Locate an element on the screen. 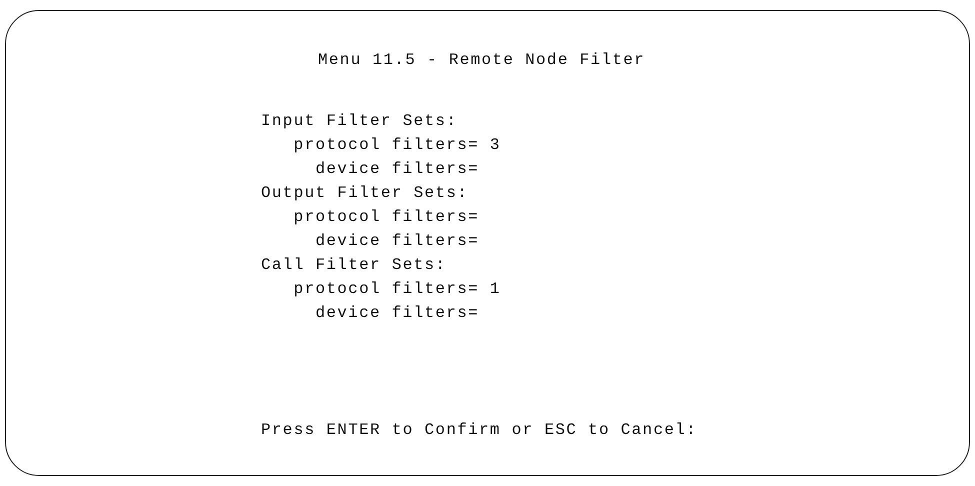  section-heading: Call Filter Sets: is located at coordinates (354, 265).